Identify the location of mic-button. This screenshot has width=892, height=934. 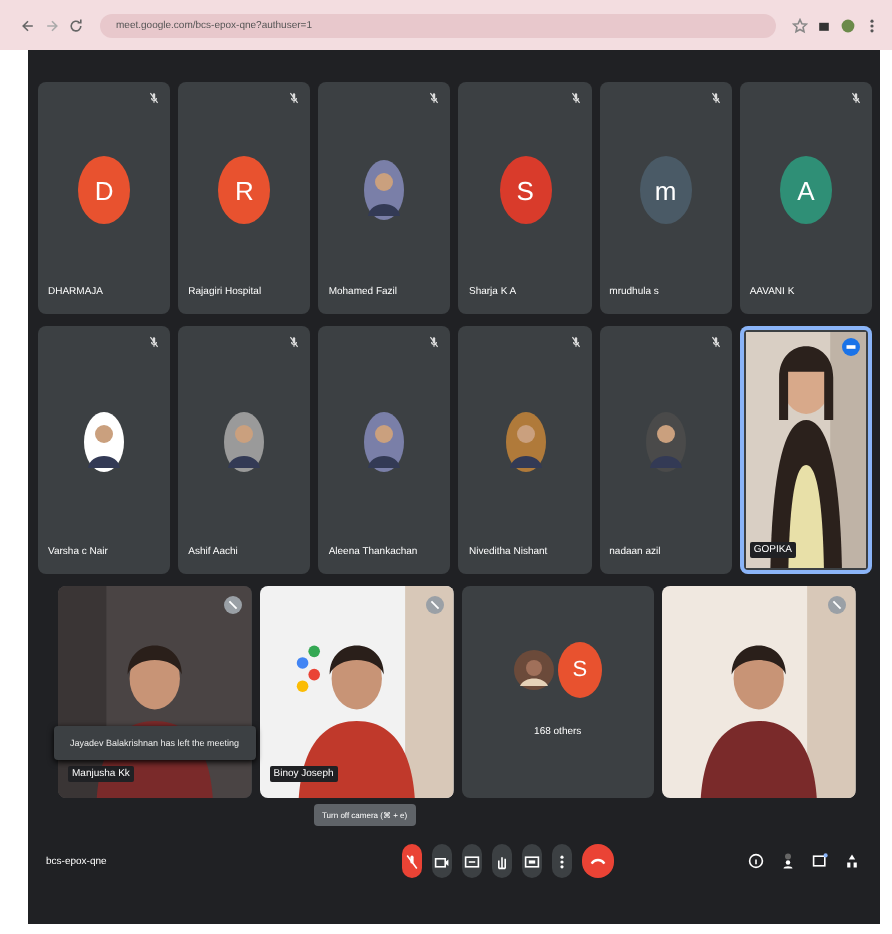
(411, 861).